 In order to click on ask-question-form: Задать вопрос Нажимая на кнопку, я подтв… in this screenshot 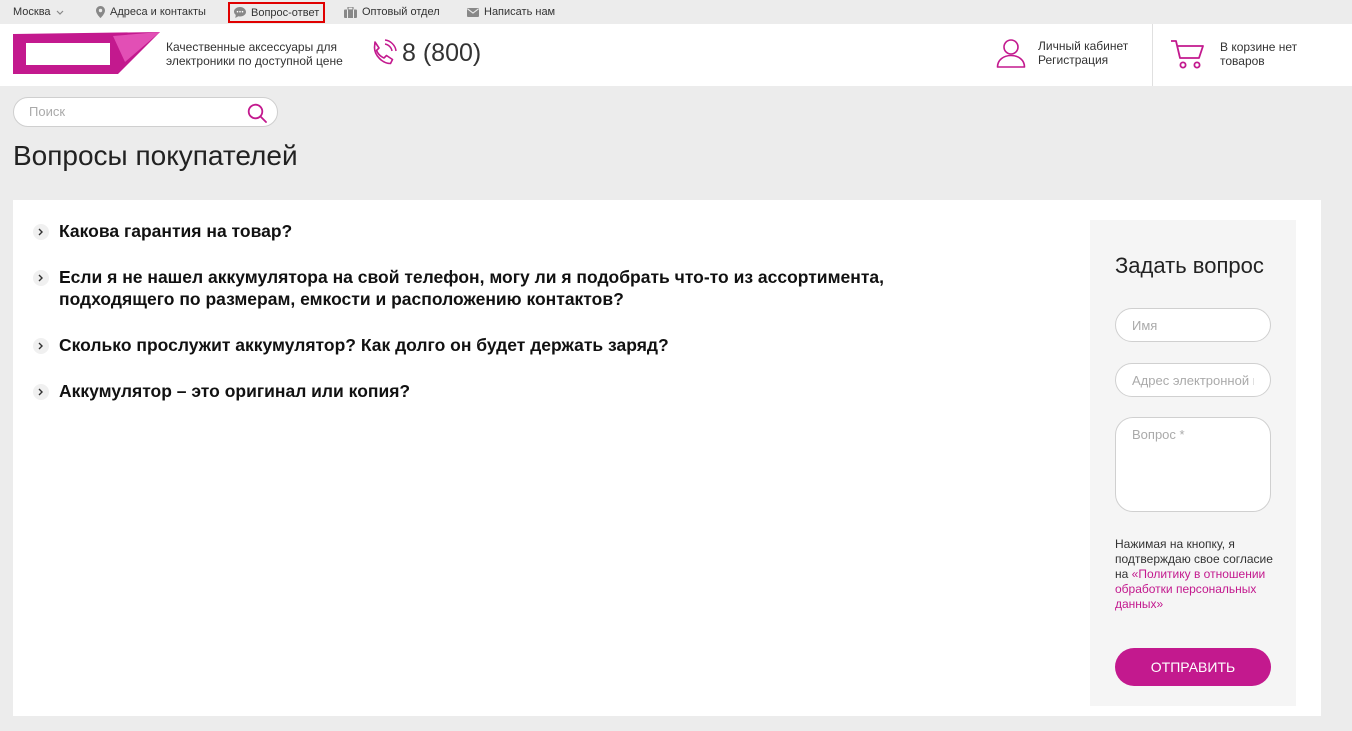, I will do `click(1193, 463)`.